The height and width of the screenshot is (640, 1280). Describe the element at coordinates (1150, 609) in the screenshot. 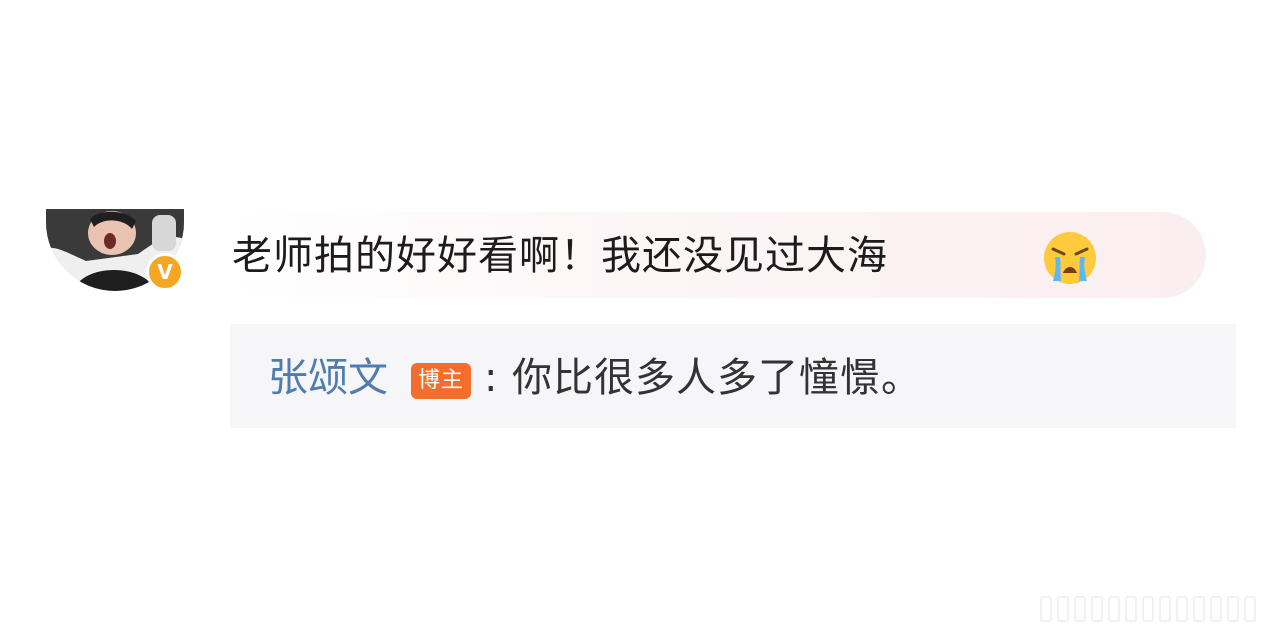

I see `watermark-icon` at that location.